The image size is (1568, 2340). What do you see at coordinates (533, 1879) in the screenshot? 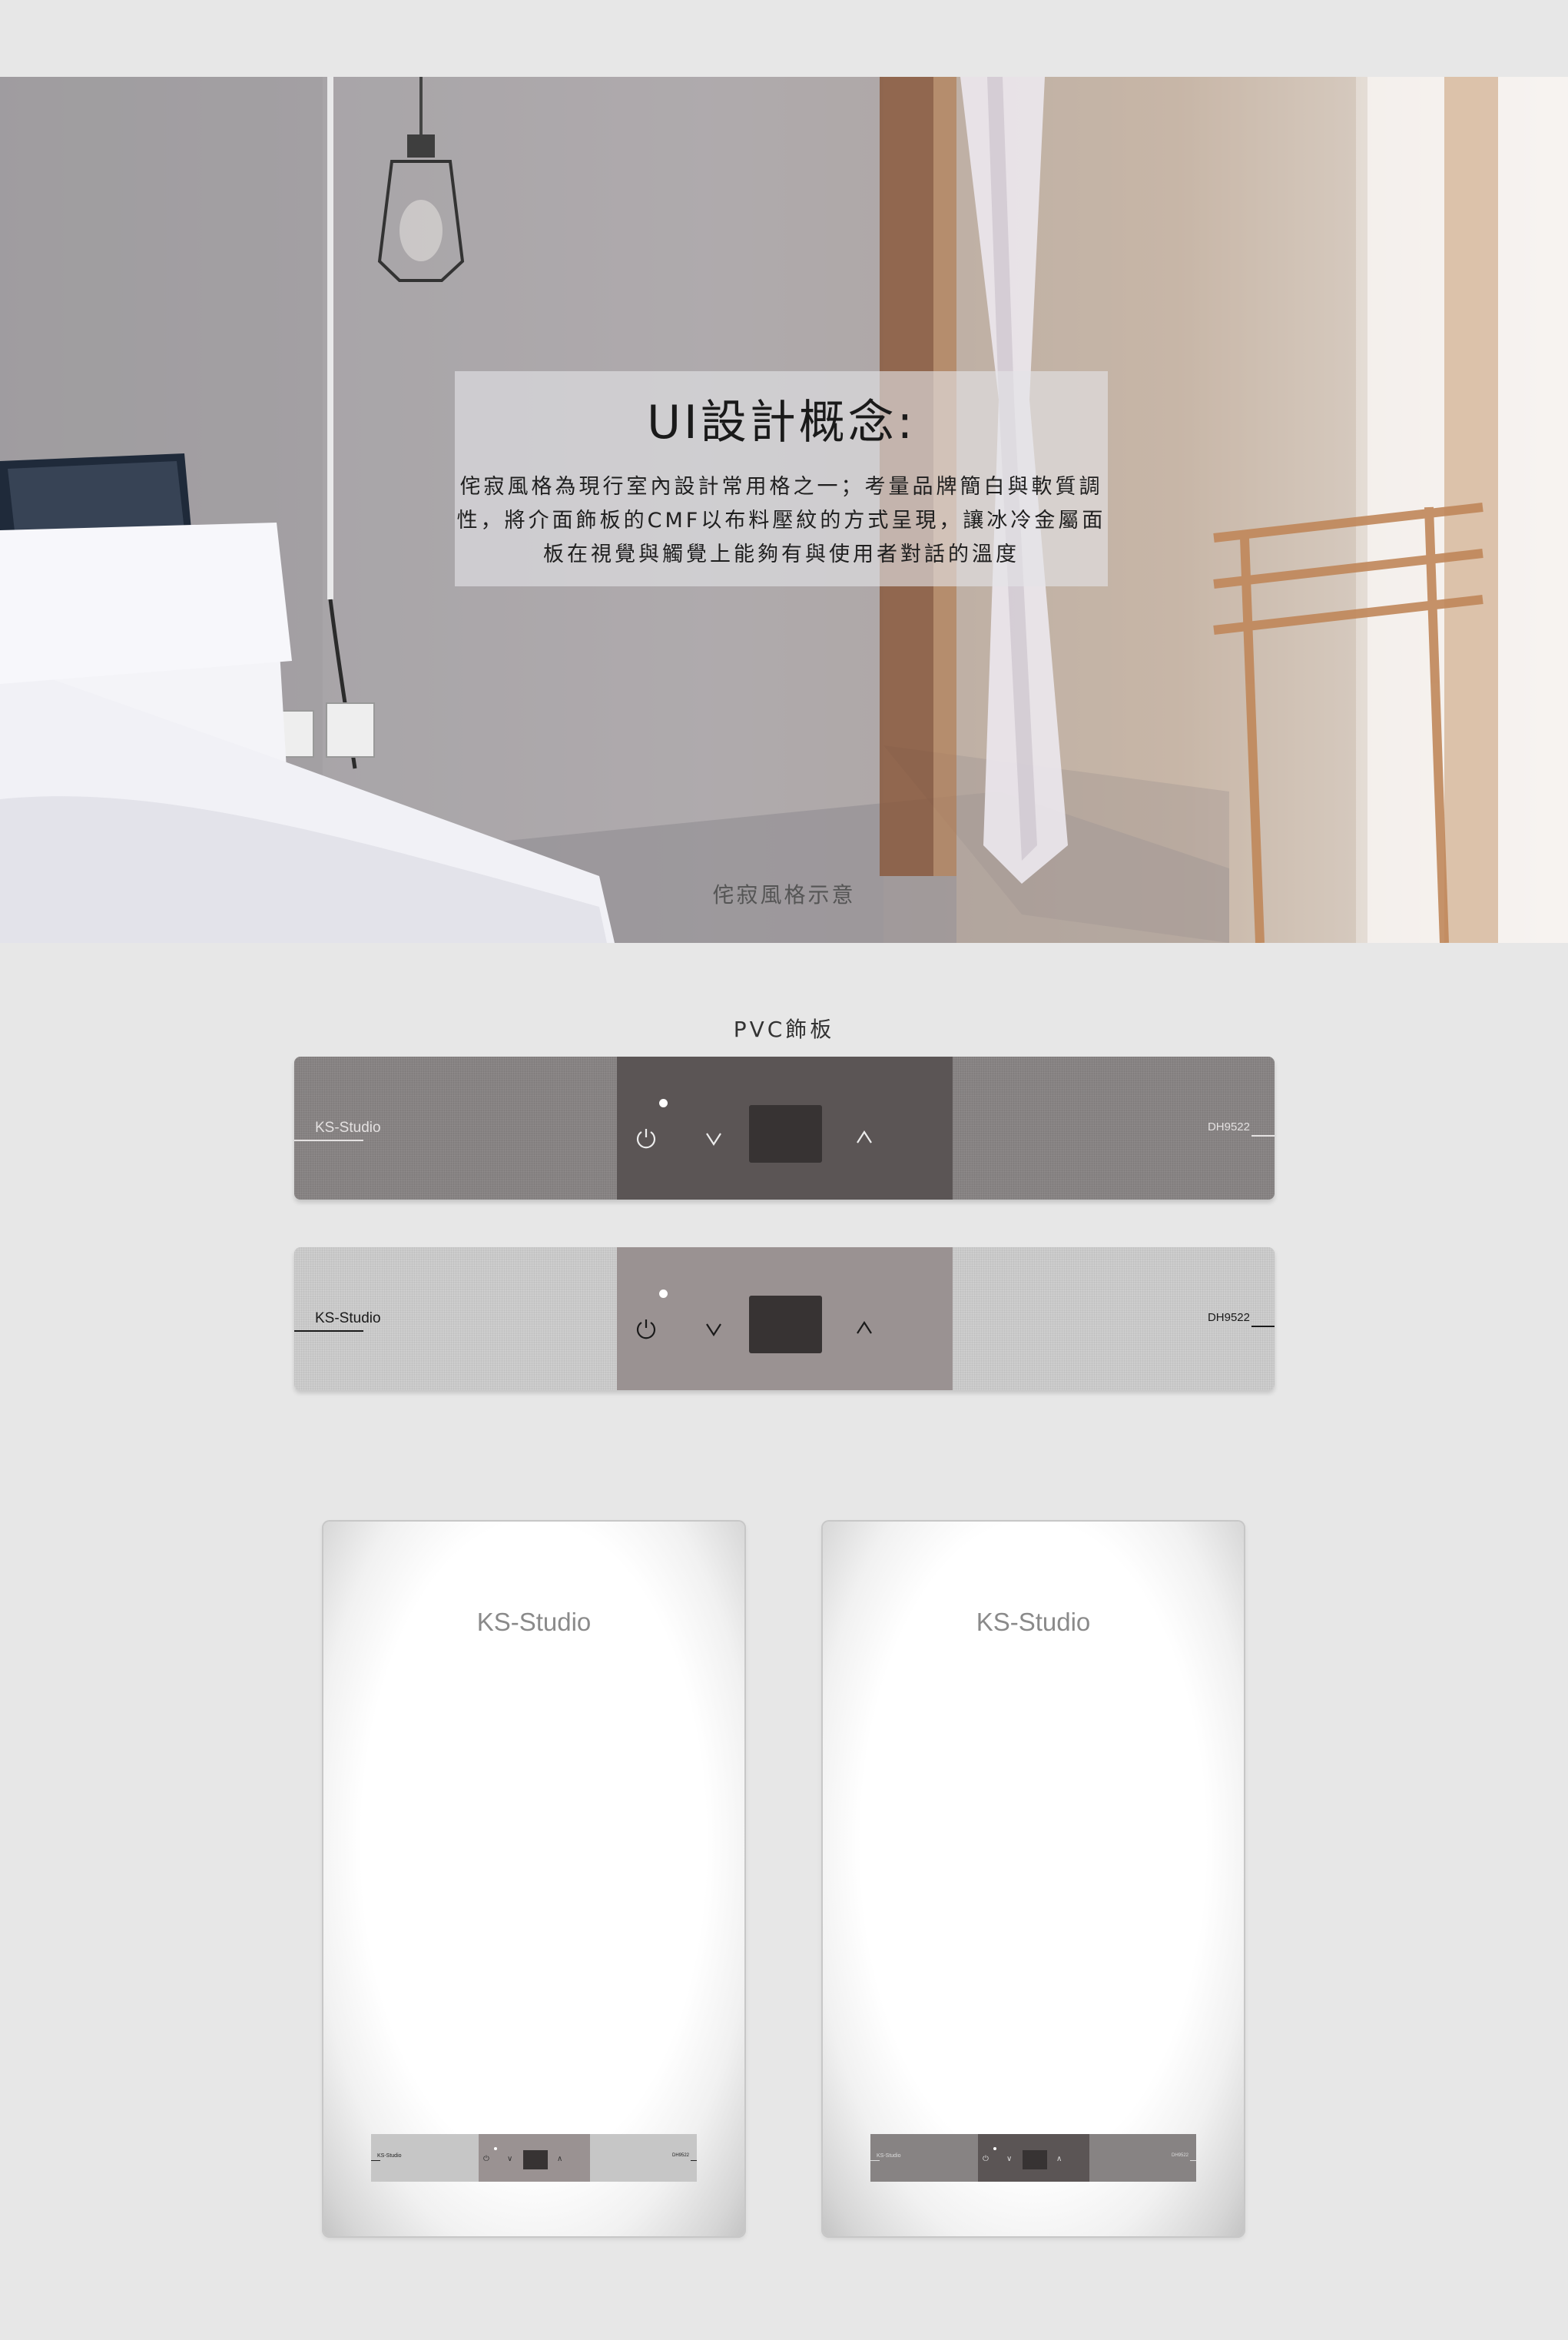
I see `water-heater-light-panel: KS-Studio KS-Studio ⏻ ∨ ∧ DH9522` at bounding box center [533, 1879].